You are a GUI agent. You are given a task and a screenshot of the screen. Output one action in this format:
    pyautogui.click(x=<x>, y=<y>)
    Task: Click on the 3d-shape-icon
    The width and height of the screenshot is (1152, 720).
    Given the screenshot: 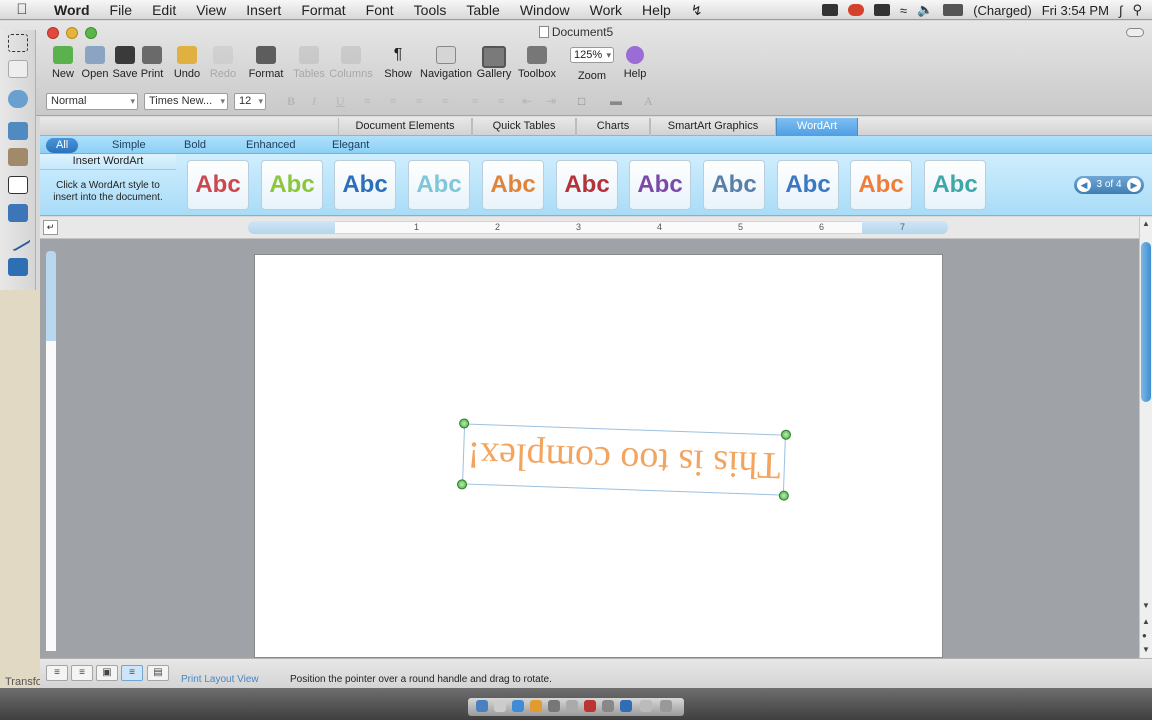 What is the action you would take?
    pyautogui.click(x=18, y=267)
    